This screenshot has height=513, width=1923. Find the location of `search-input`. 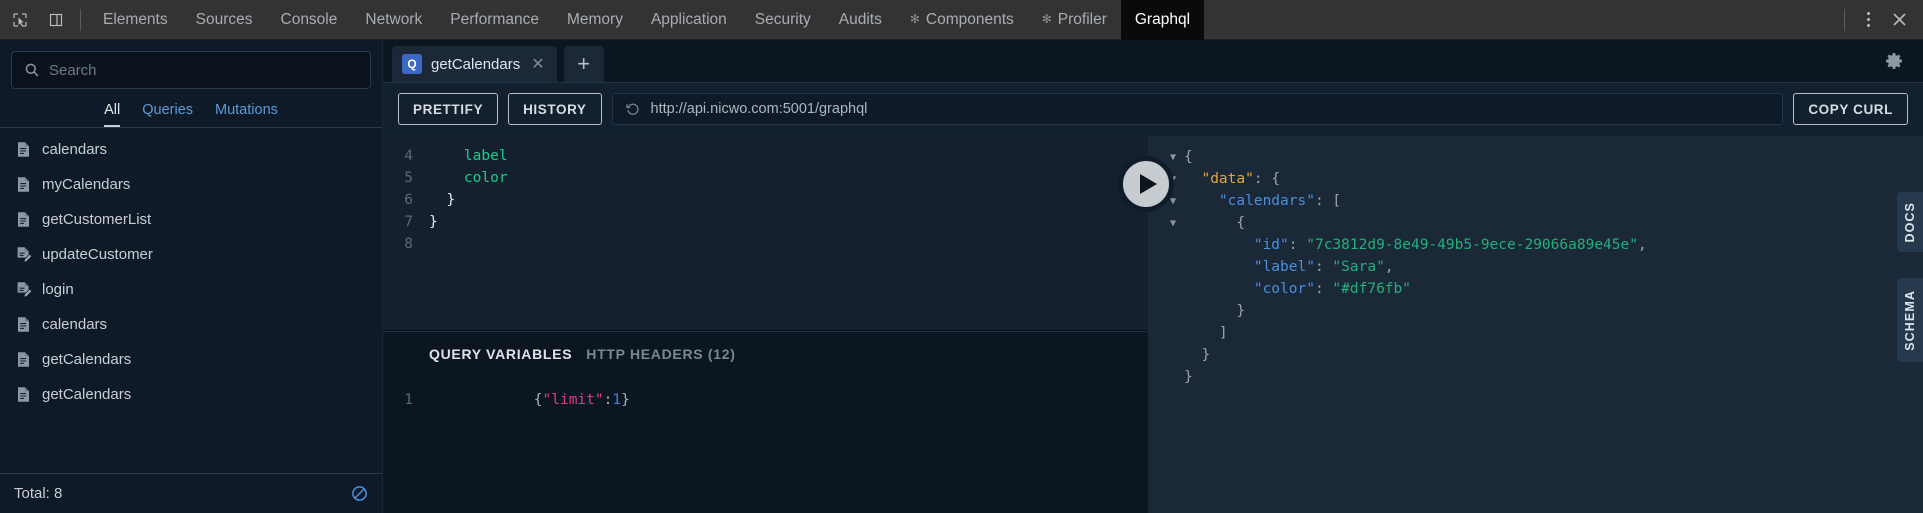

search-input is located at coordinates (203, 70).